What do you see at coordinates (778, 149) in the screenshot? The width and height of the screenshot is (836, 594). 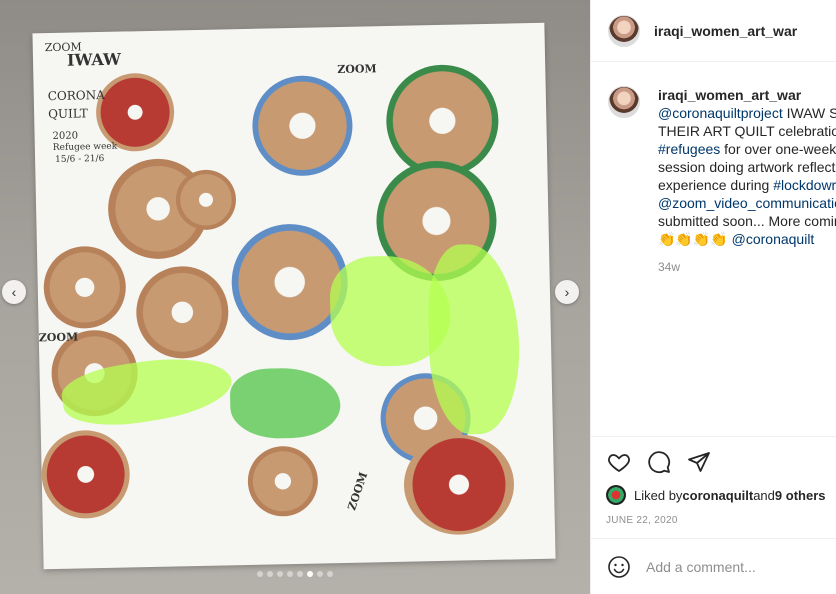 I see `caption-fragment: for over one-week` at bounding box center [778, 149].